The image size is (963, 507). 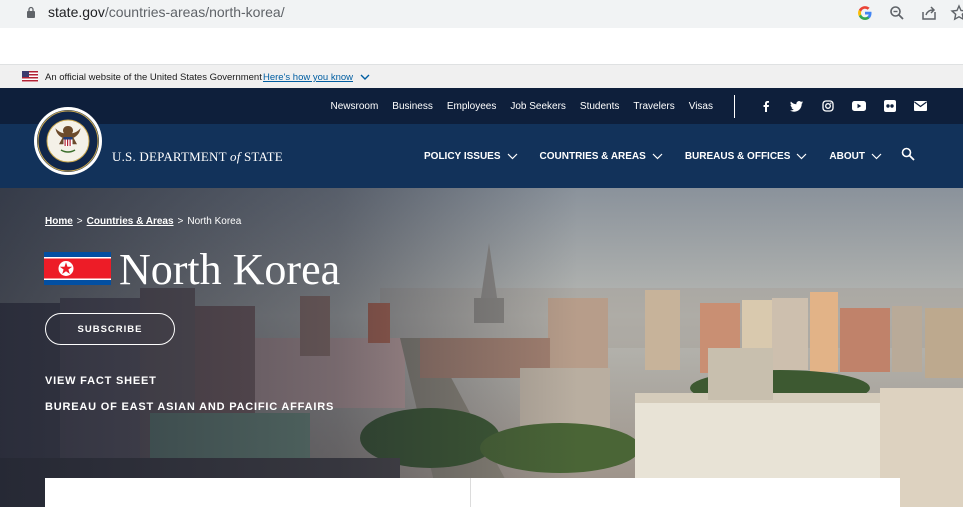 I want to click on department-title: U.S. DEPARTMENT of STATE, so click(x=197, y=157).